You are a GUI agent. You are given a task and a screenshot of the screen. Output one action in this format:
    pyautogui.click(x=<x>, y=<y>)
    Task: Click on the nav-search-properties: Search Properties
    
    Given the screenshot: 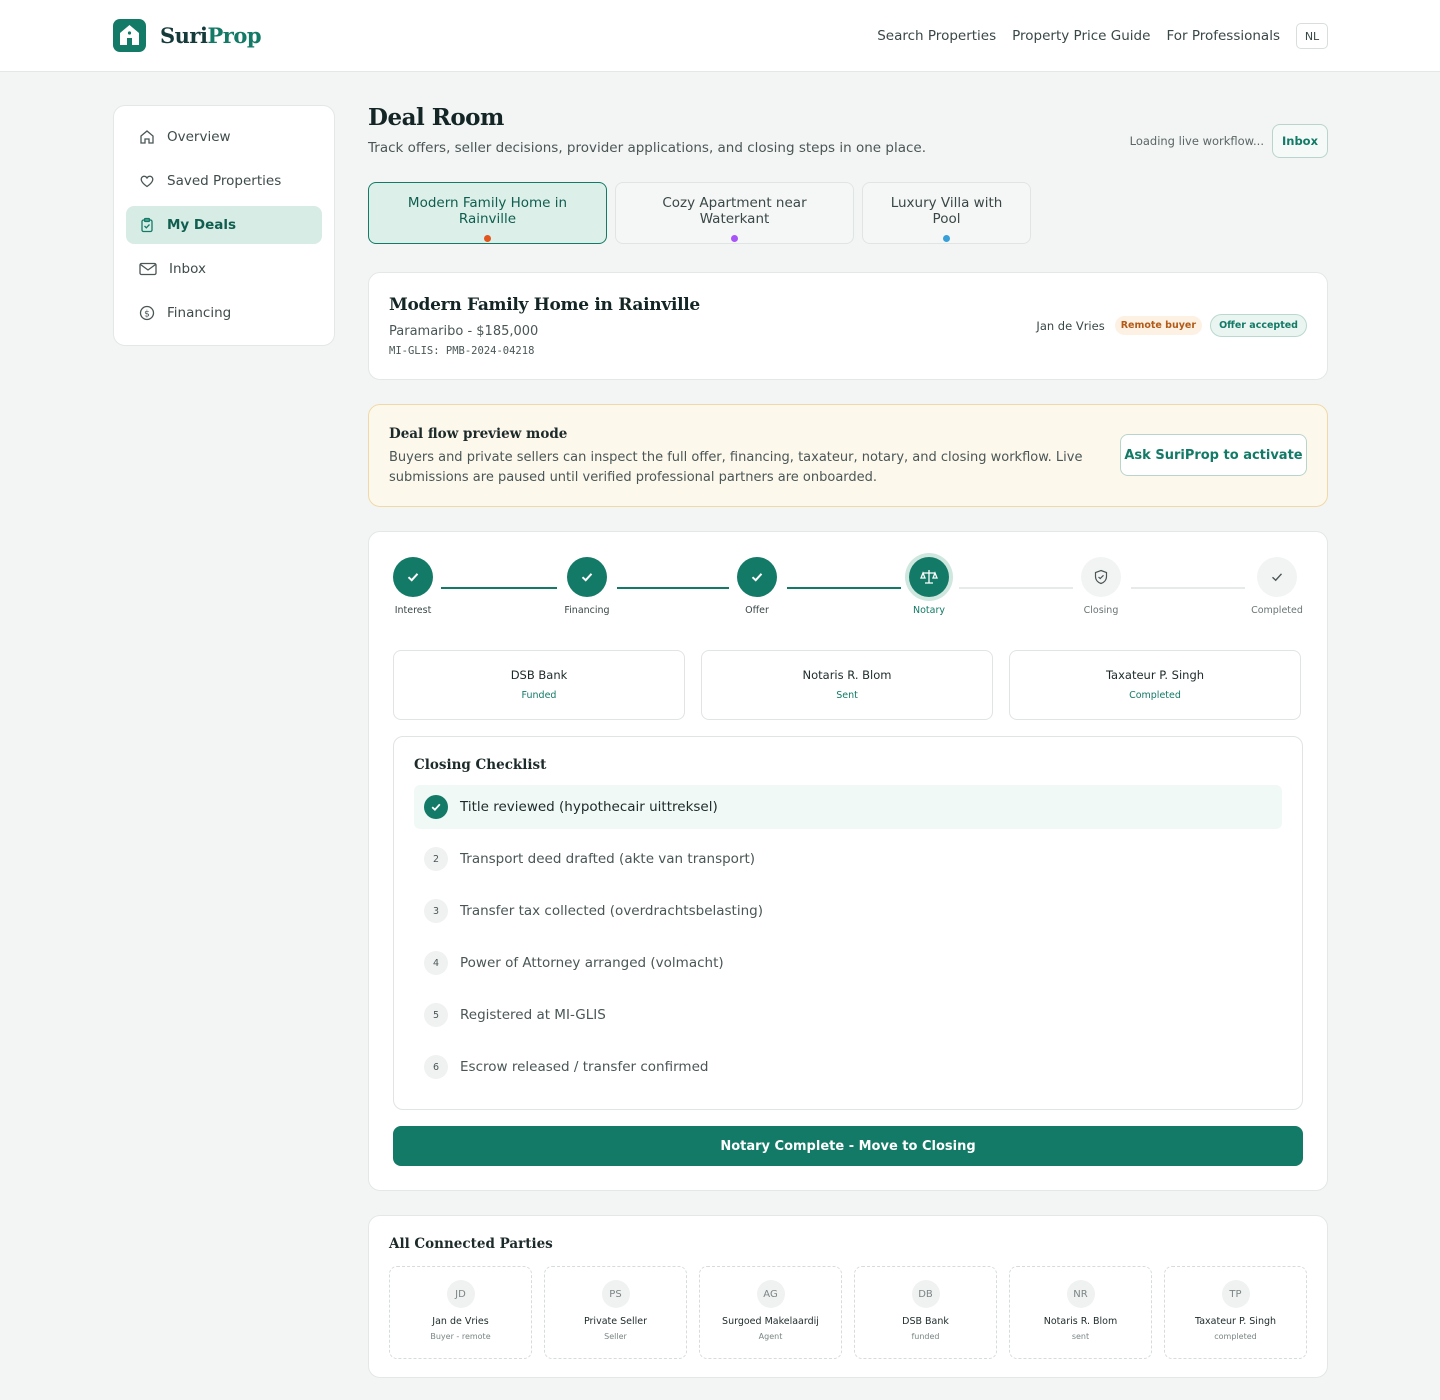 What is the action you would take?
    pyautogui.click(x=936, y=36)
    